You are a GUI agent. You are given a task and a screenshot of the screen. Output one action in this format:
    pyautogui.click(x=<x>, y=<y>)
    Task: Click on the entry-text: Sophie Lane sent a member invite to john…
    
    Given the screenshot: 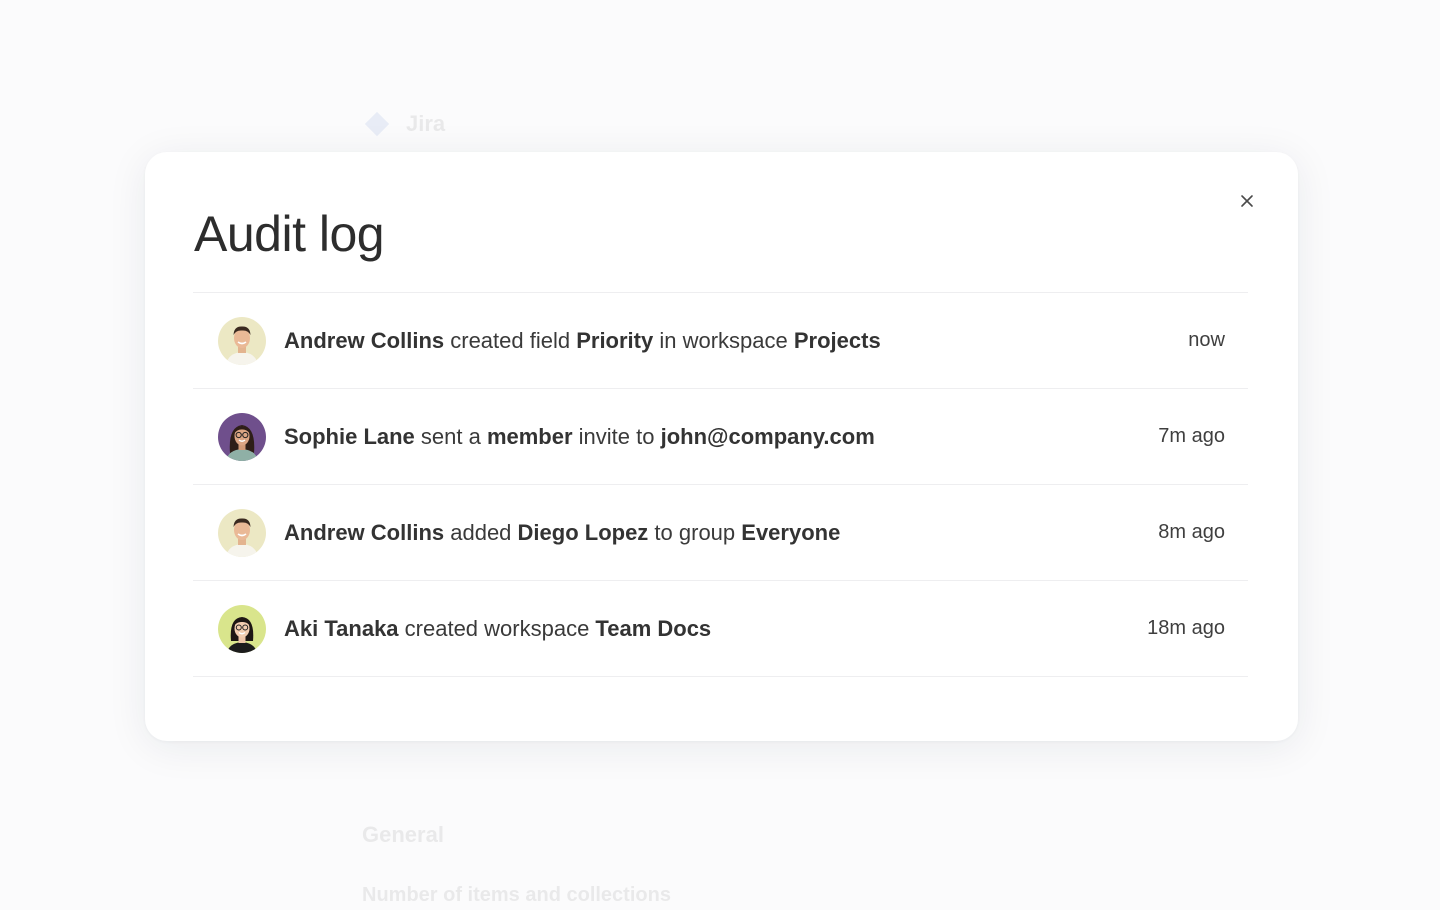 What is the action you would take?
    pyautogui.click(x=721, y=437)
    